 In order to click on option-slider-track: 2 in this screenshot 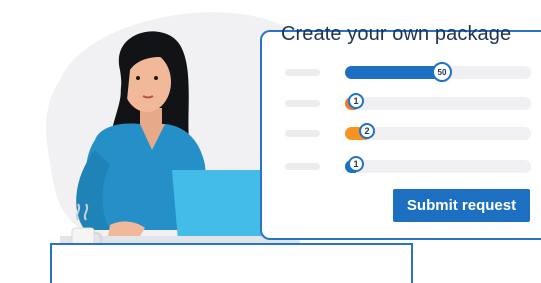, I will do `click(438, 131)`.